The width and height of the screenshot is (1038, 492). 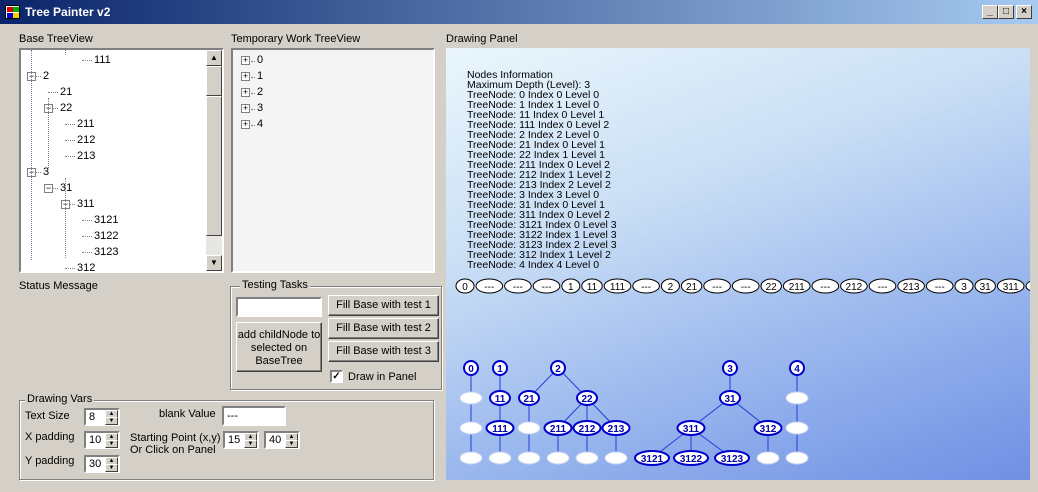 I want to click on text-size-value: 8, so click(x=92, y=417).